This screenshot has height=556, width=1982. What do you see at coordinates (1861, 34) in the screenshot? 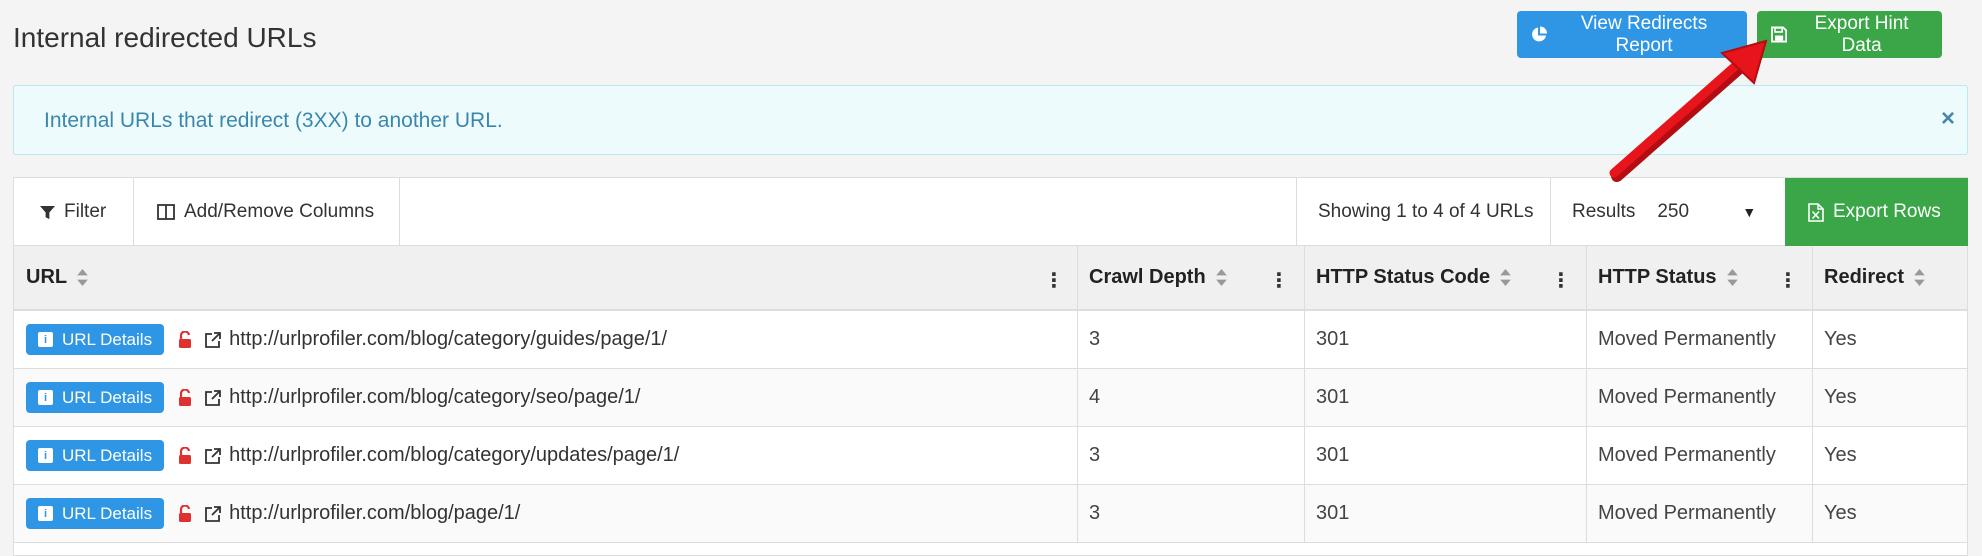
I see `export-hint-data-label: Export Hint Data` at bounding box center [1861, 34].